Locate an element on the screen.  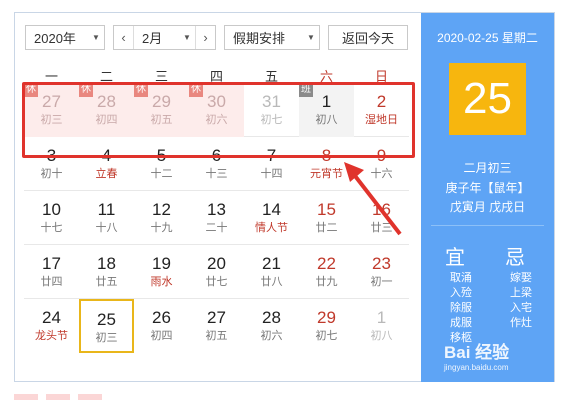
day-number: 23 is located at coordinates (381, 263).